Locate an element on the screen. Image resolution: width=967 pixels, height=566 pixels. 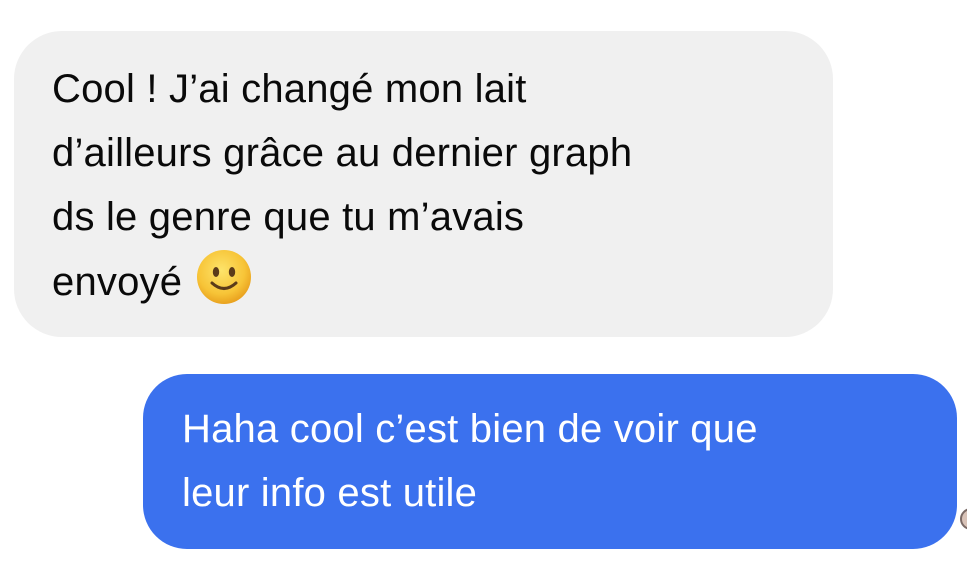
slightly-smiling-face-icon is located at coordinates (224, 286).